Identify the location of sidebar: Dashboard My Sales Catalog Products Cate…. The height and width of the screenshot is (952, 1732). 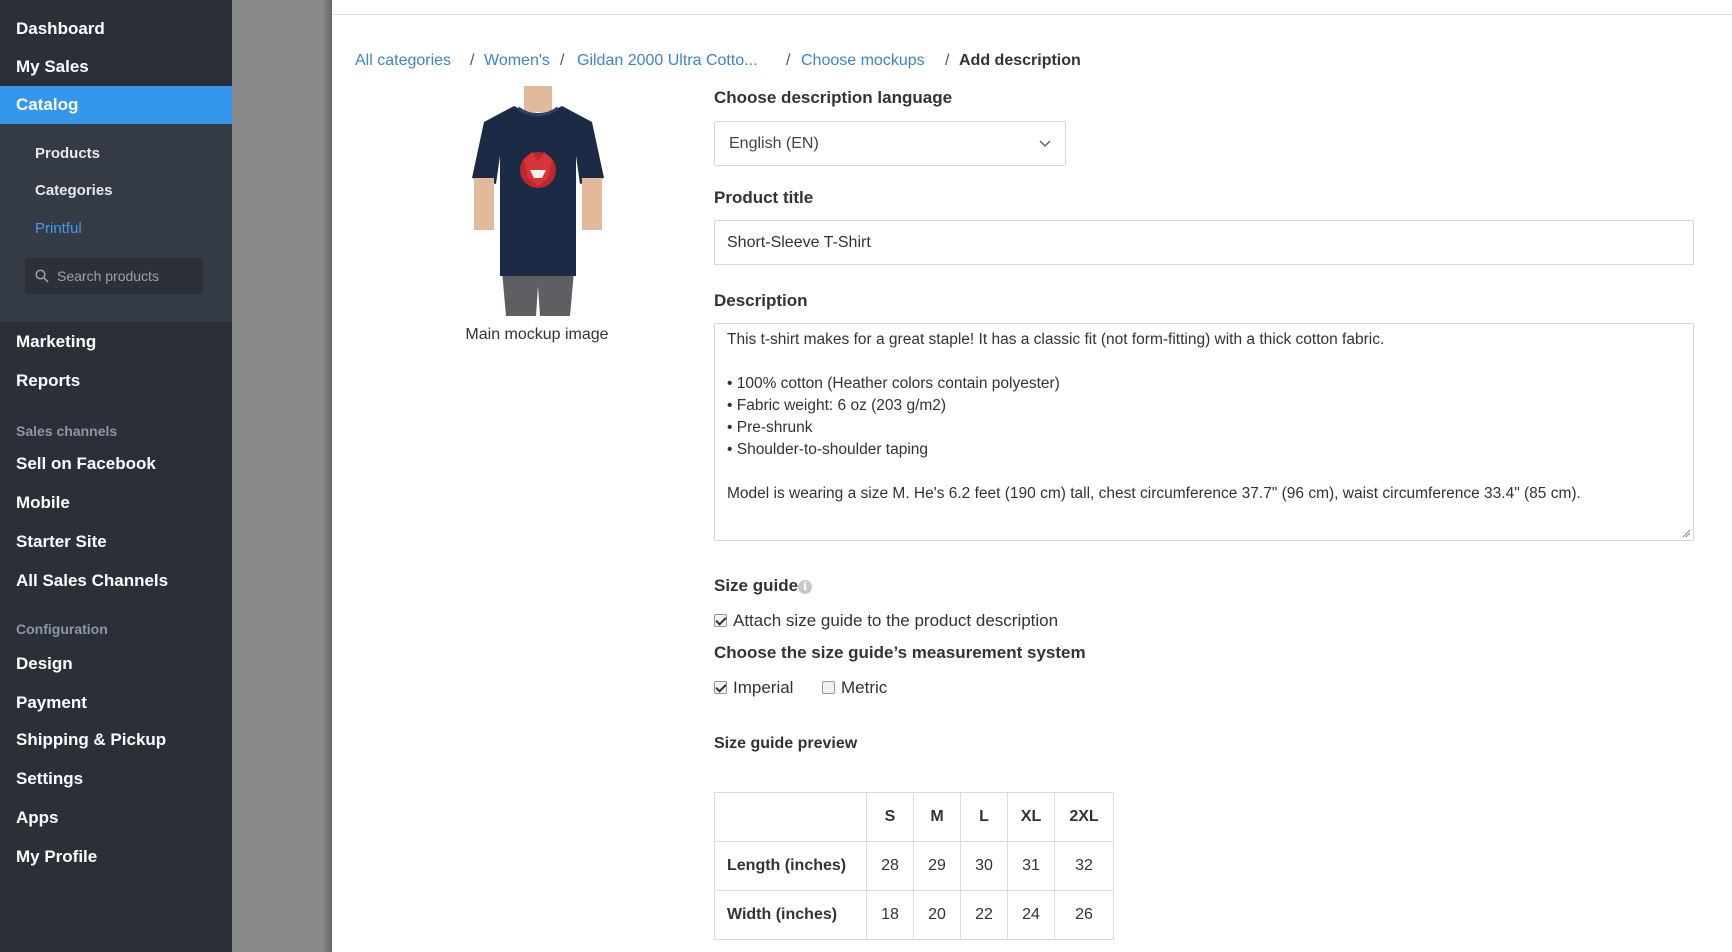
(116, 476).